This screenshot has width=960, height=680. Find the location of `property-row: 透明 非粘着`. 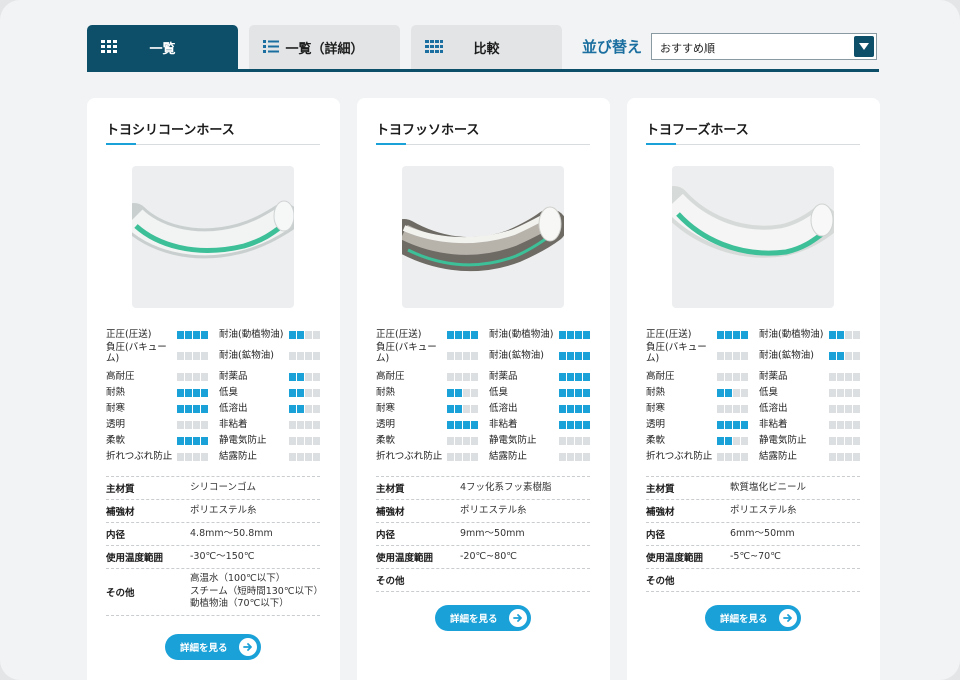

property-row: 透明 非粘着 is located at coordinates (483, 425).